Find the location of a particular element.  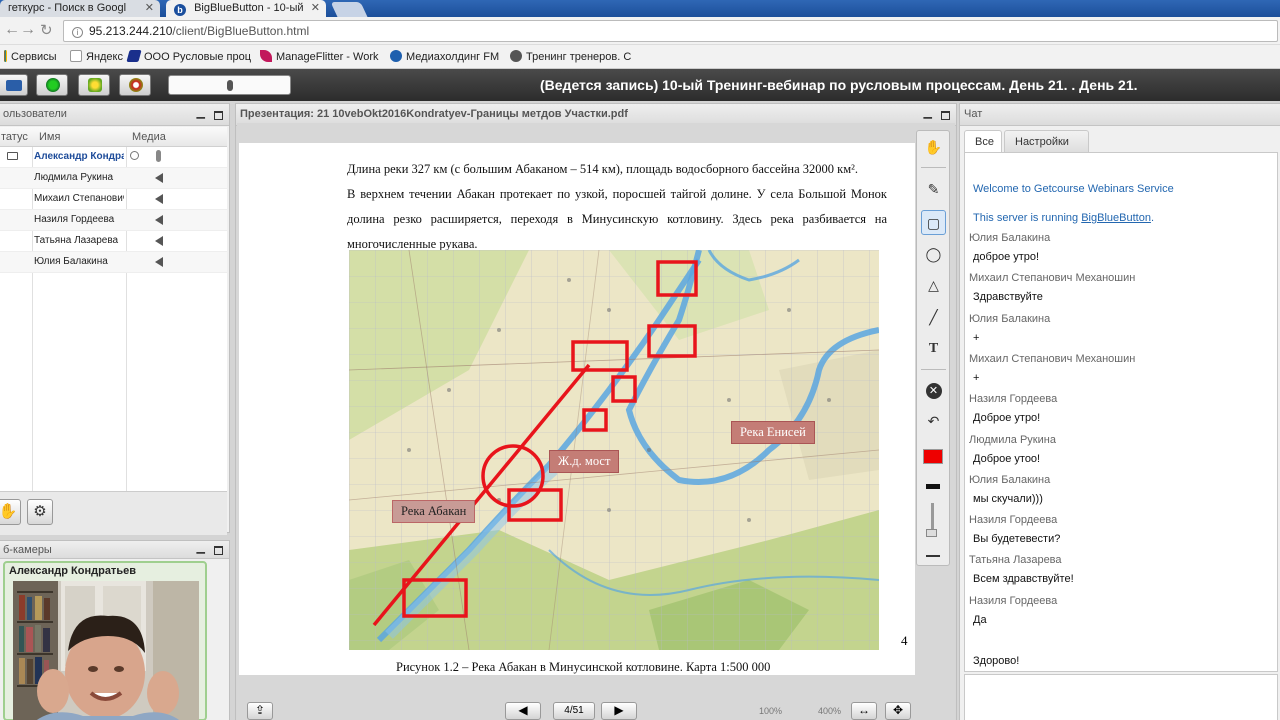

settings-button: ⚙ is located at coordinates (40, 512).